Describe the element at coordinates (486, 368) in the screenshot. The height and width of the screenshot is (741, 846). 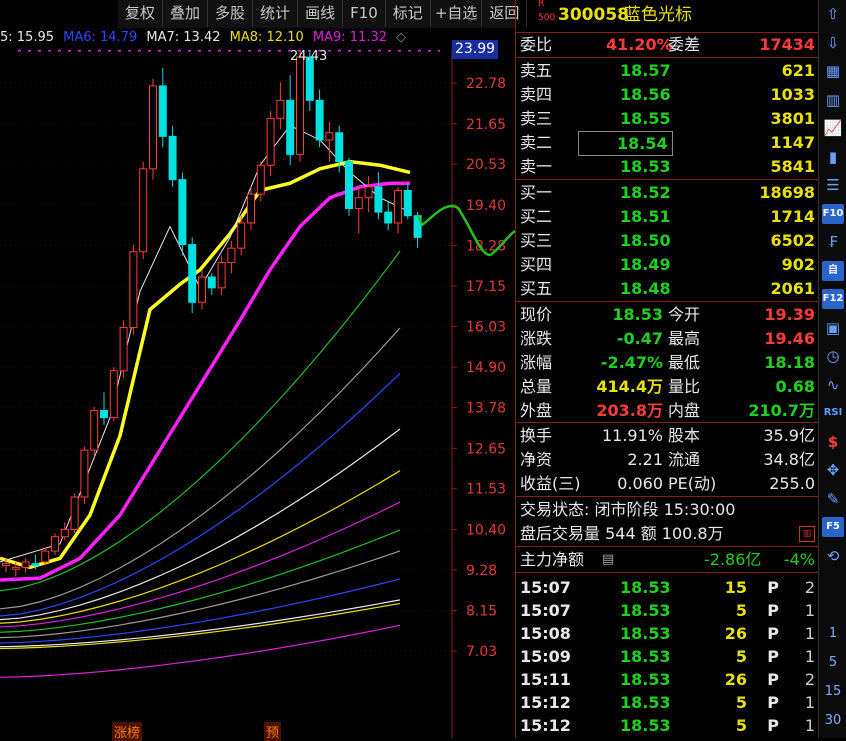
I see `price-tick-label: 14.90` at that location.